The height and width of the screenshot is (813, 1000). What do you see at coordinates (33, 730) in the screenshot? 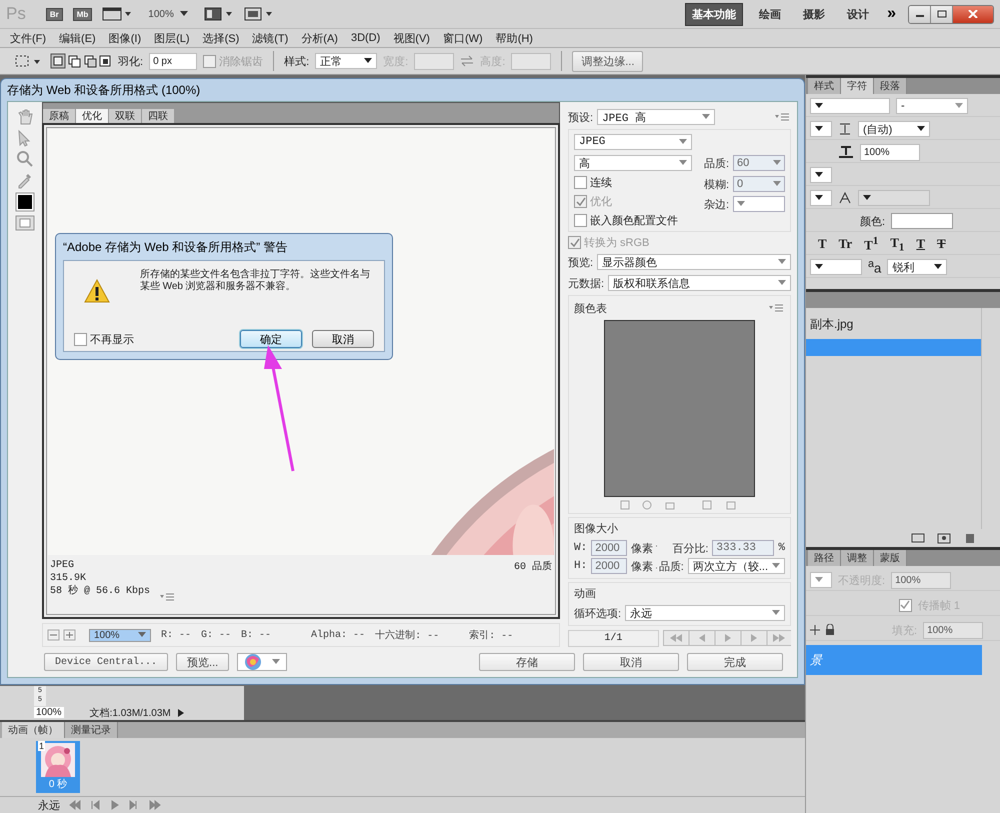
I see `panel-tab: 动画（帧）` at bounding box center [33, 730].